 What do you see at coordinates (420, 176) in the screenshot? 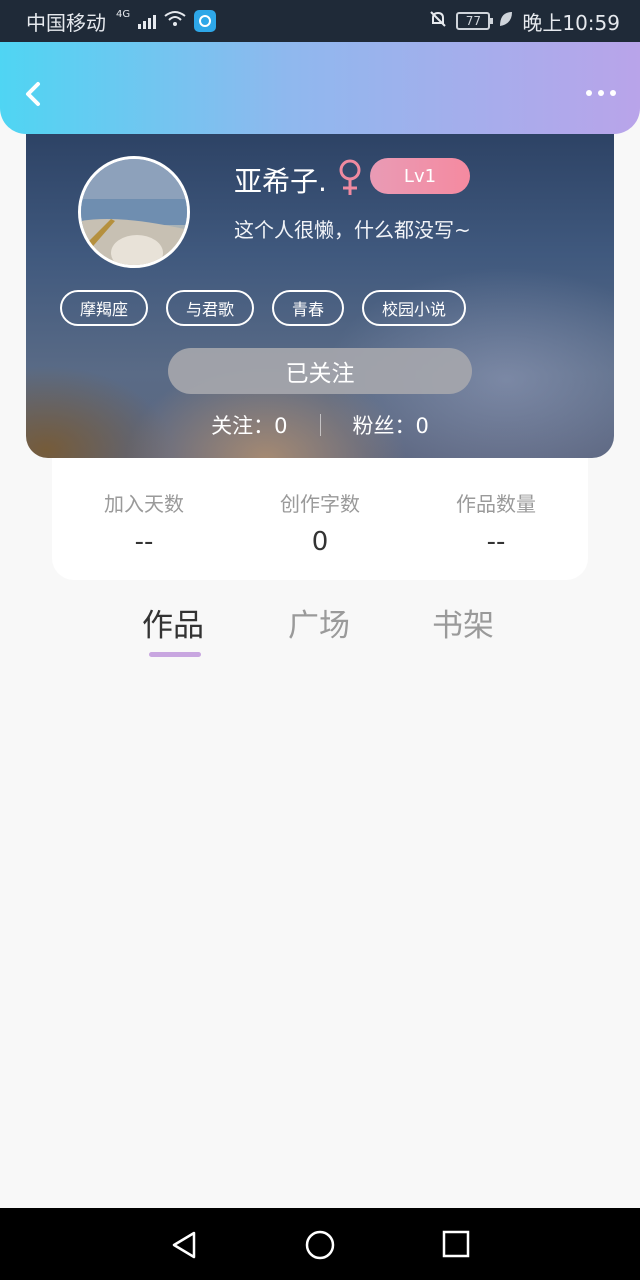
I see `level-badge: Lv1` at bounding box center [420, 176].